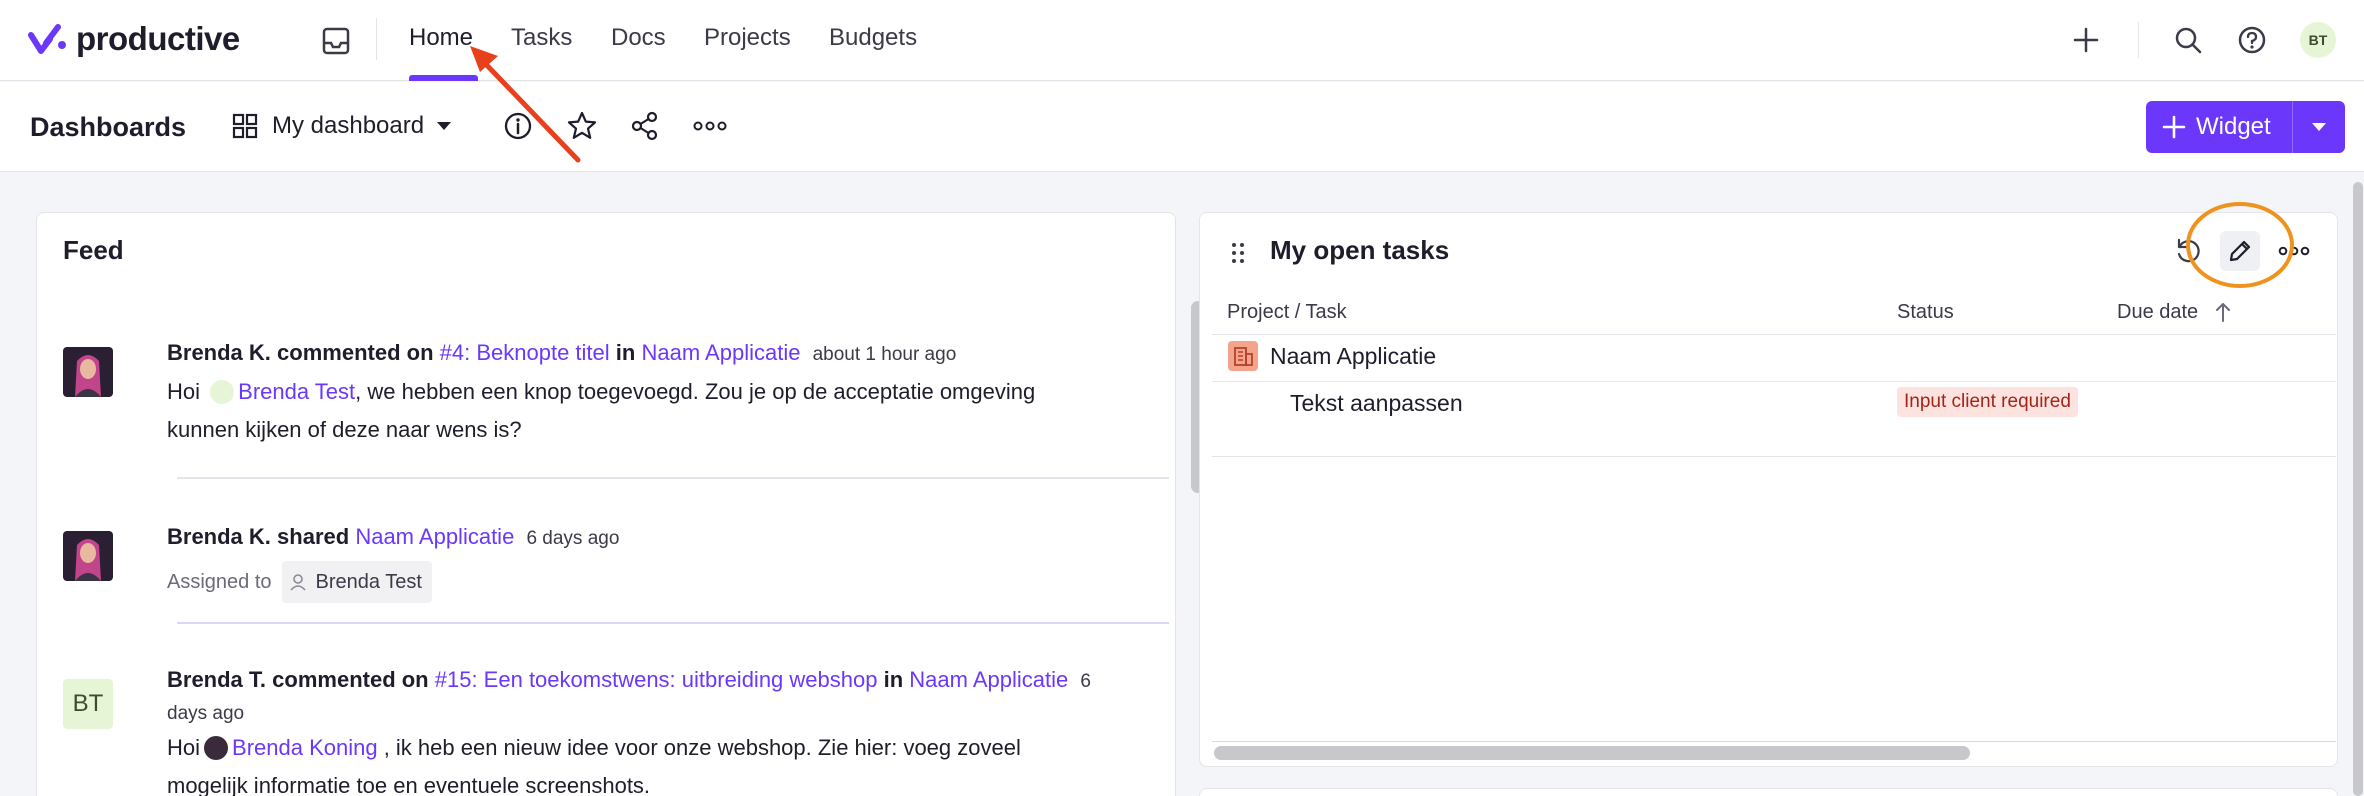  I want to click on add-widget-dropdown, so click(2319, 127).